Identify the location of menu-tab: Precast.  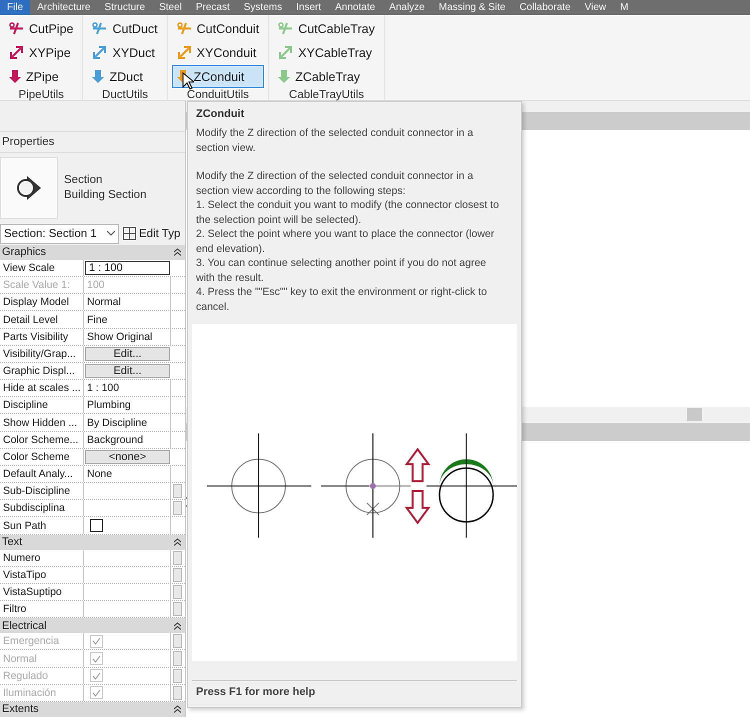
(212, 7).